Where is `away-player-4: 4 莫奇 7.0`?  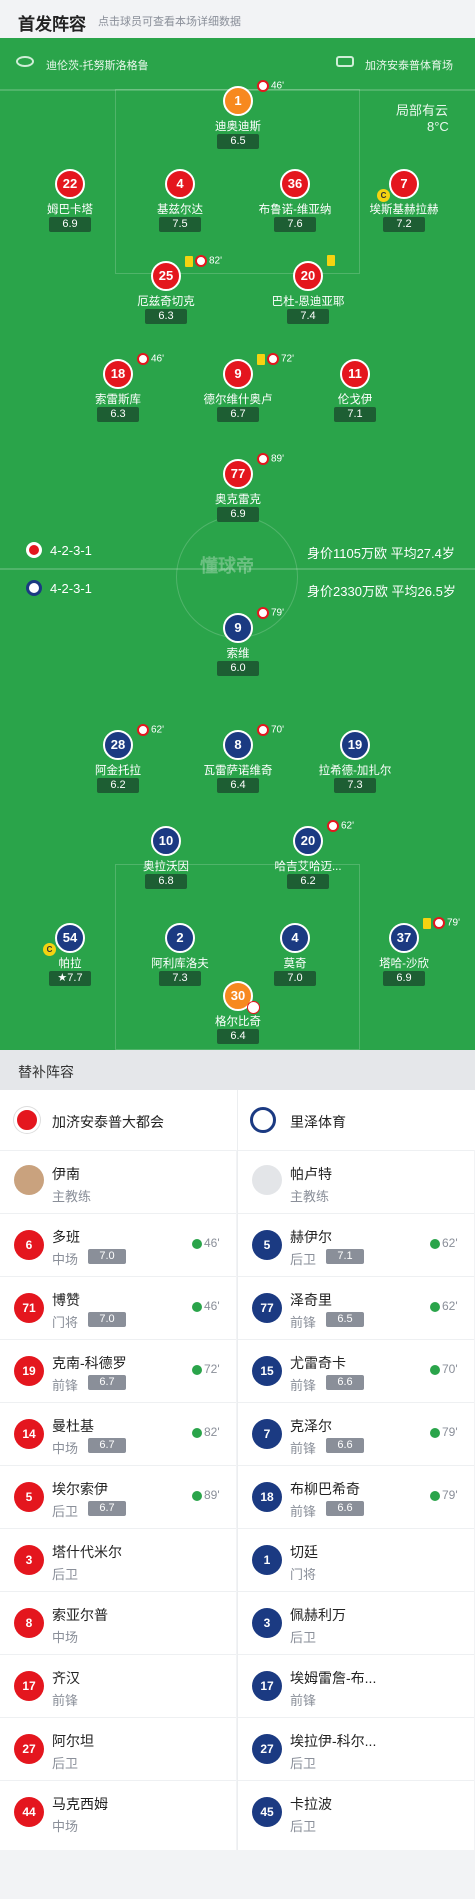 away-player-4: 4 莫奇 7.0 is located at coordinates (295, 955).